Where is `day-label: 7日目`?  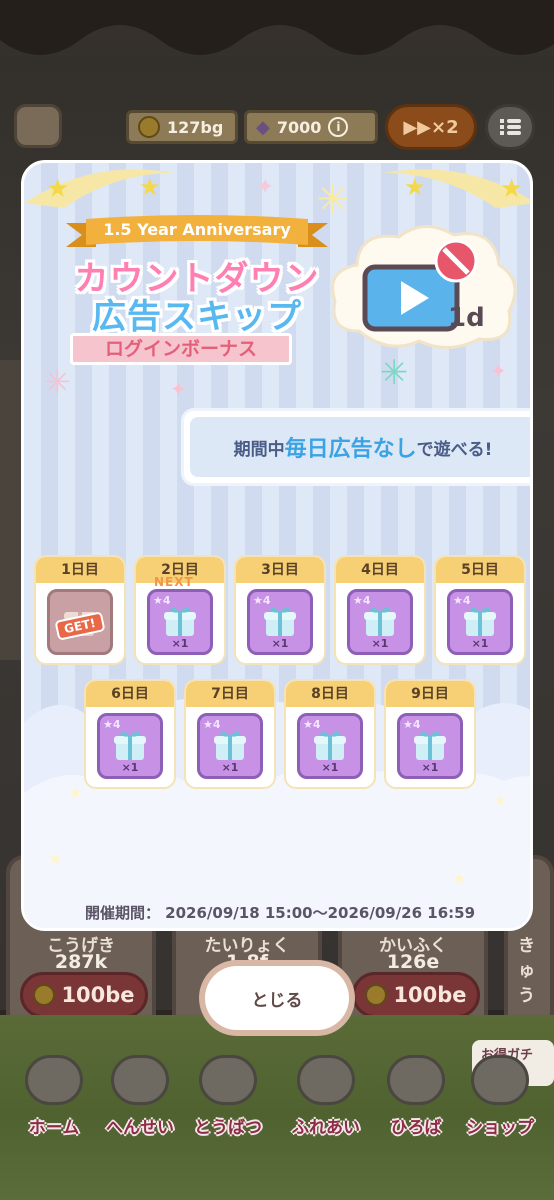 day-label: 7日目 is located at coordinates (230, 694).